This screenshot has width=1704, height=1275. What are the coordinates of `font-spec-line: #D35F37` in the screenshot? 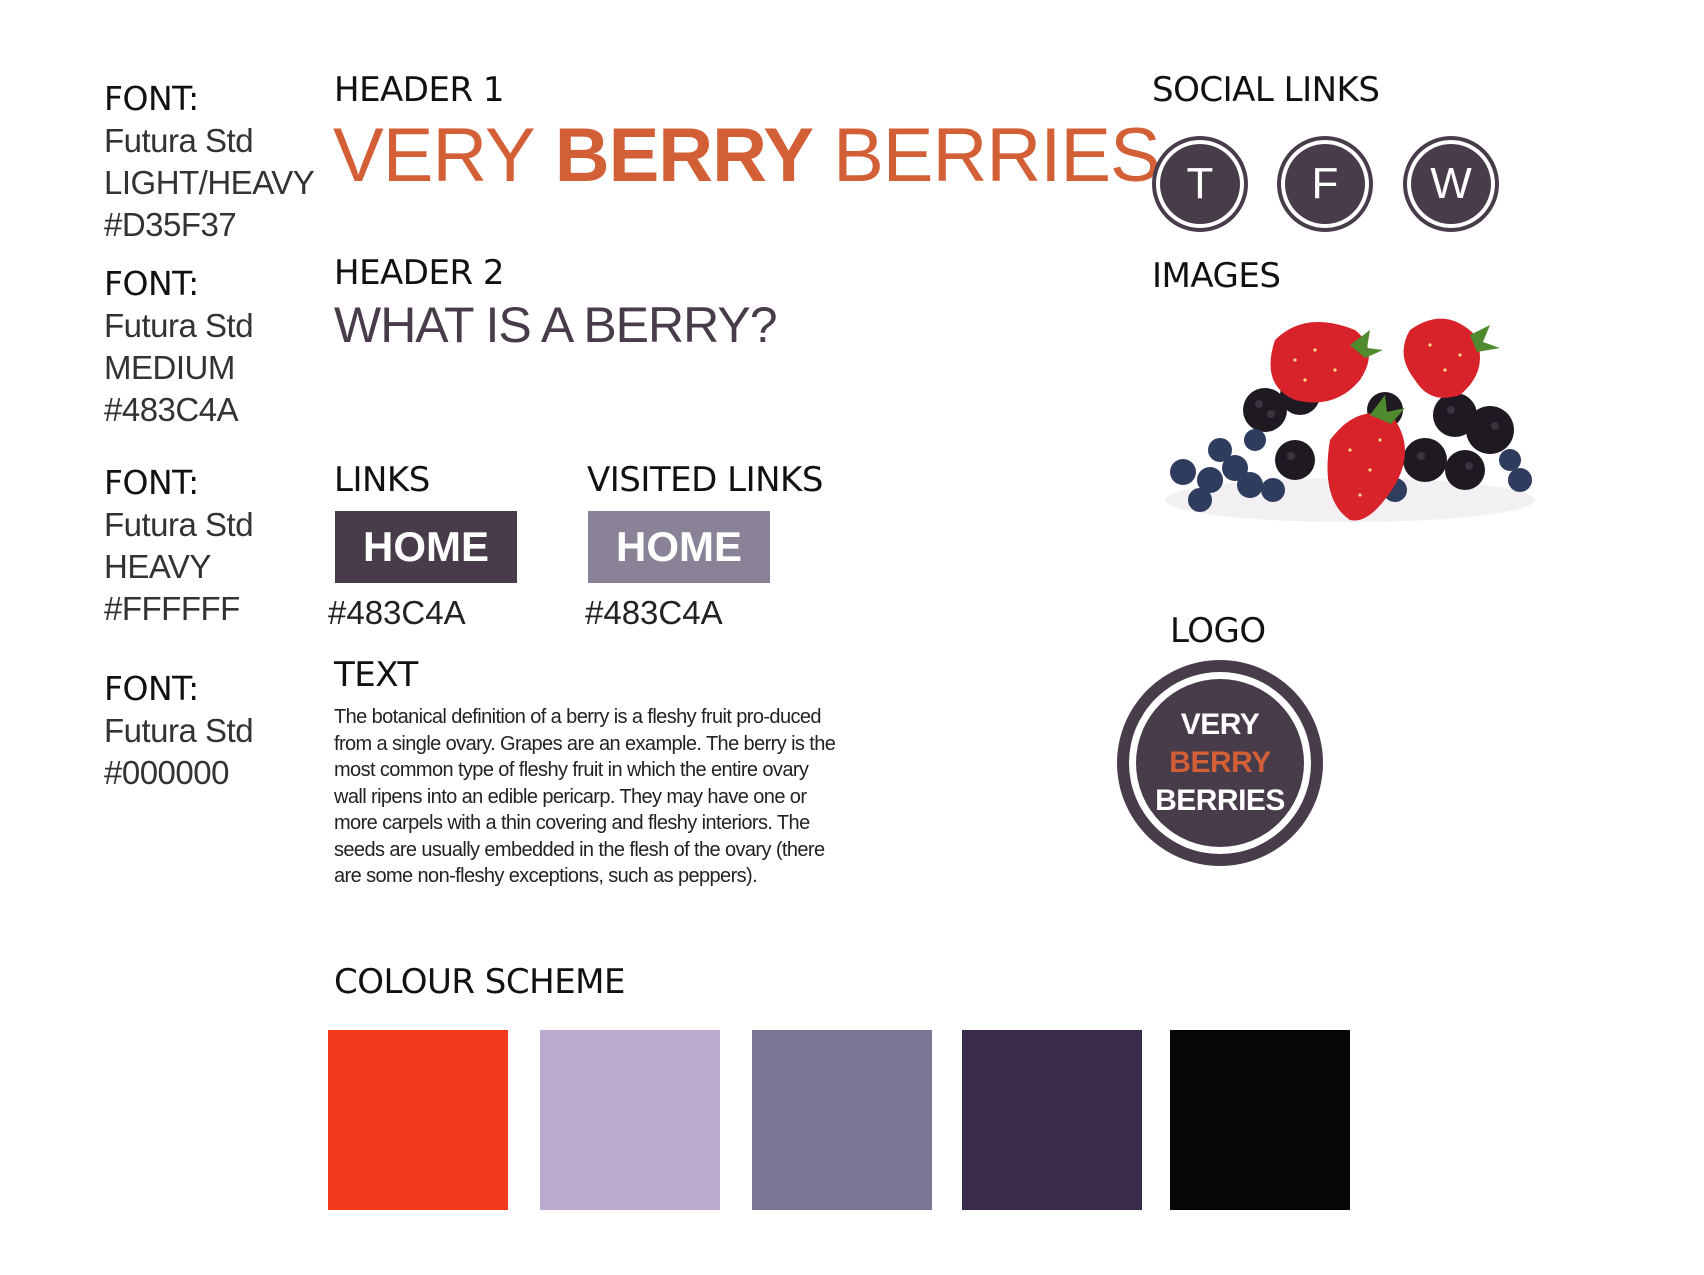 It's located at (170, 224).